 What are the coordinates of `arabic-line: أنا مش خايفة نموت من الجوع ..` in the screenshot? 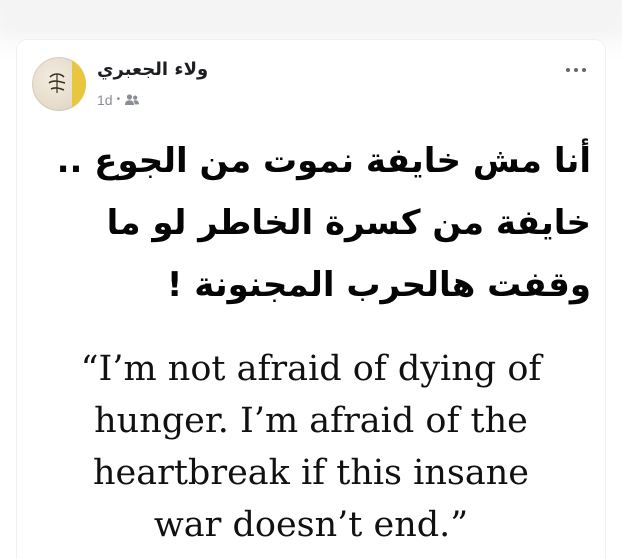 It's located at (323, 161).